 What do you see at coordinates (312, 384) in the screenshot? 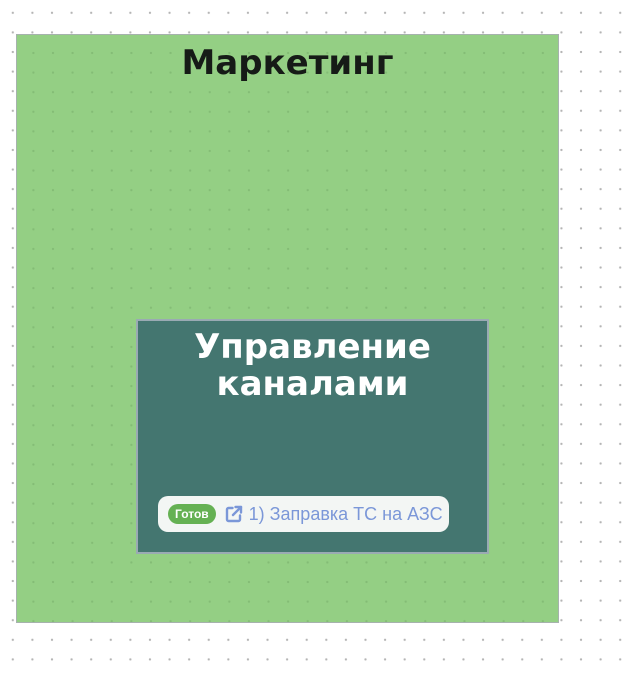
I see `group-channel-management-title-line2: каналами` at bounding box center [312, 384].